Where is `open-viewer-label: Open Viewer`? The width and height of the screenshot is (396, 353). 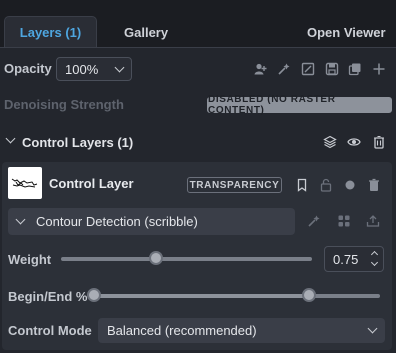 open-viewer-label: Open Viewer is located at coordinates (346, 32).